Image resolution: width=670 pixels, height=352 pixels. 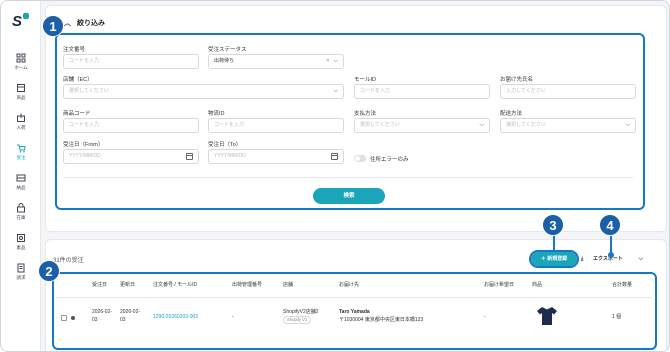 I want to click on filter-toggle: ︿ 絞り込み, so click(x=84, y=23).